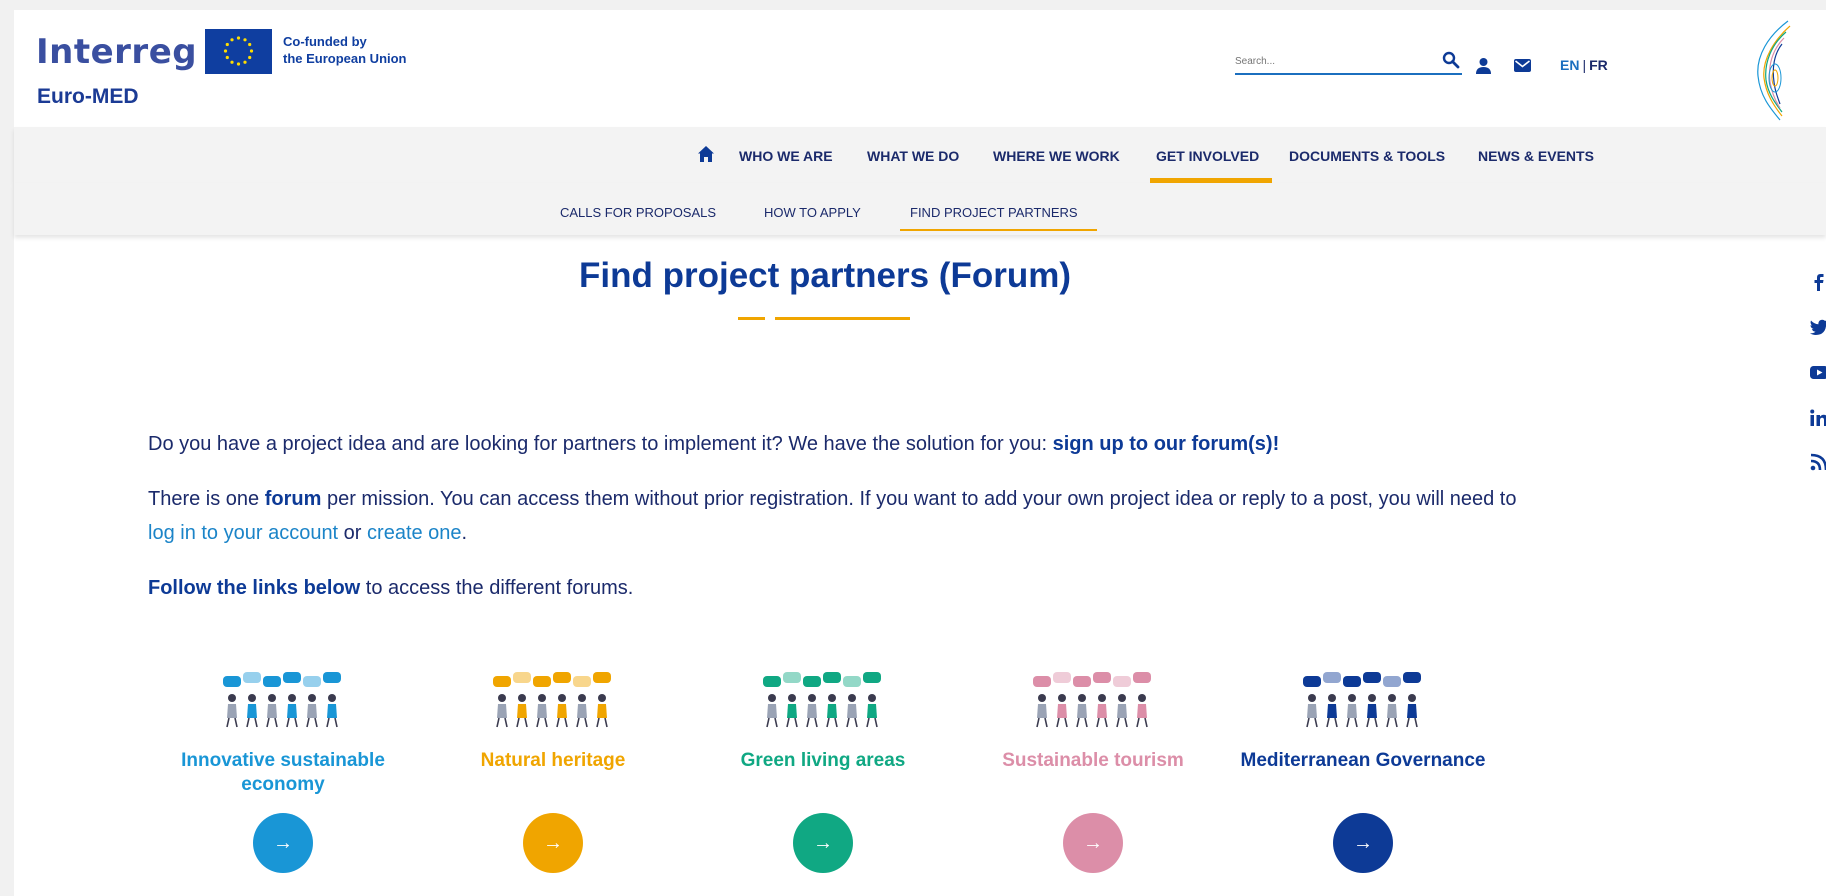 This screenshot has height=896, width=1826. I want to click on nav-news-events: NEWS & EVENTS, so click(1536, 156).